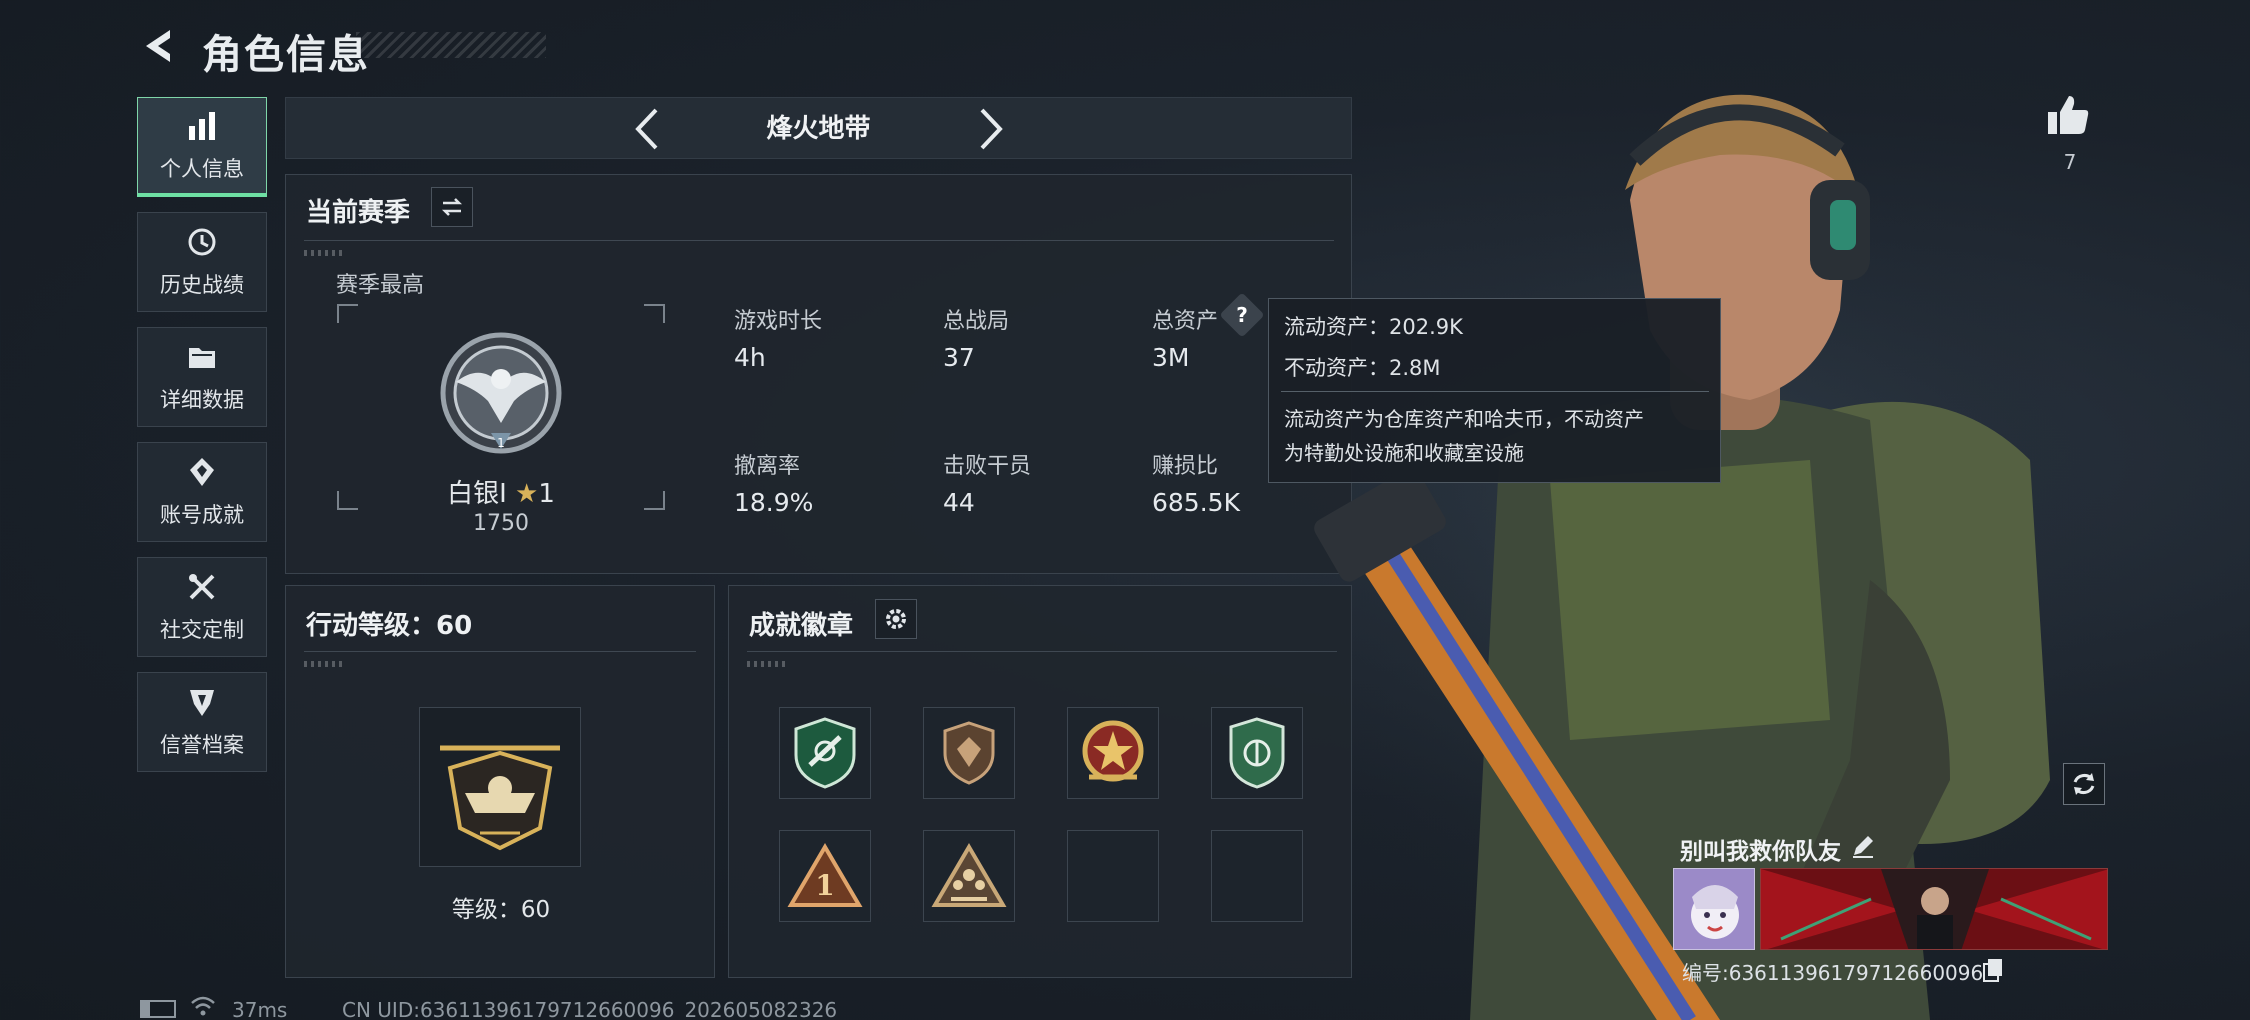 This screenshot has height=1020, width=2250. I want to click on copy-icon, so click(1992, 970).